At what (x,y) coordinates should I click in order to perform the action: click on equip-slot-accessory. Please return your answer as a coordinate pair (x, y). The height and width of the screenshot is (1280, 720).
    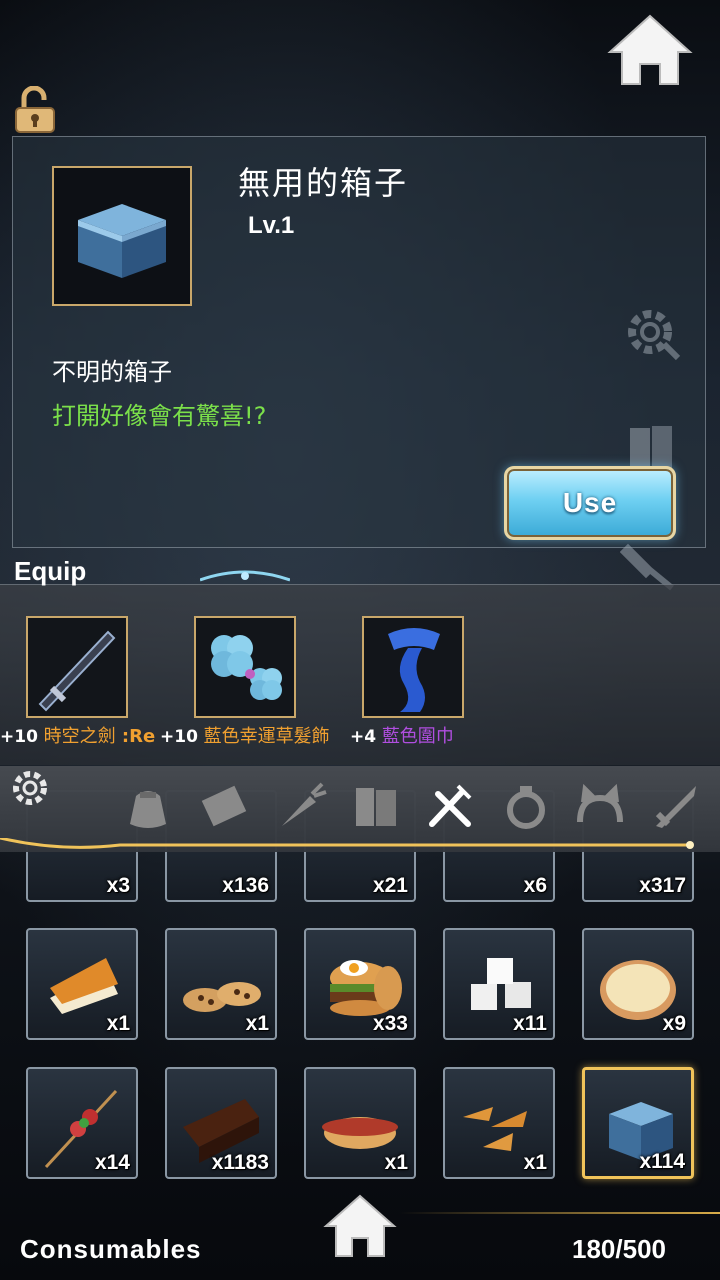
    Looking at the image, I should click on (245, 667).